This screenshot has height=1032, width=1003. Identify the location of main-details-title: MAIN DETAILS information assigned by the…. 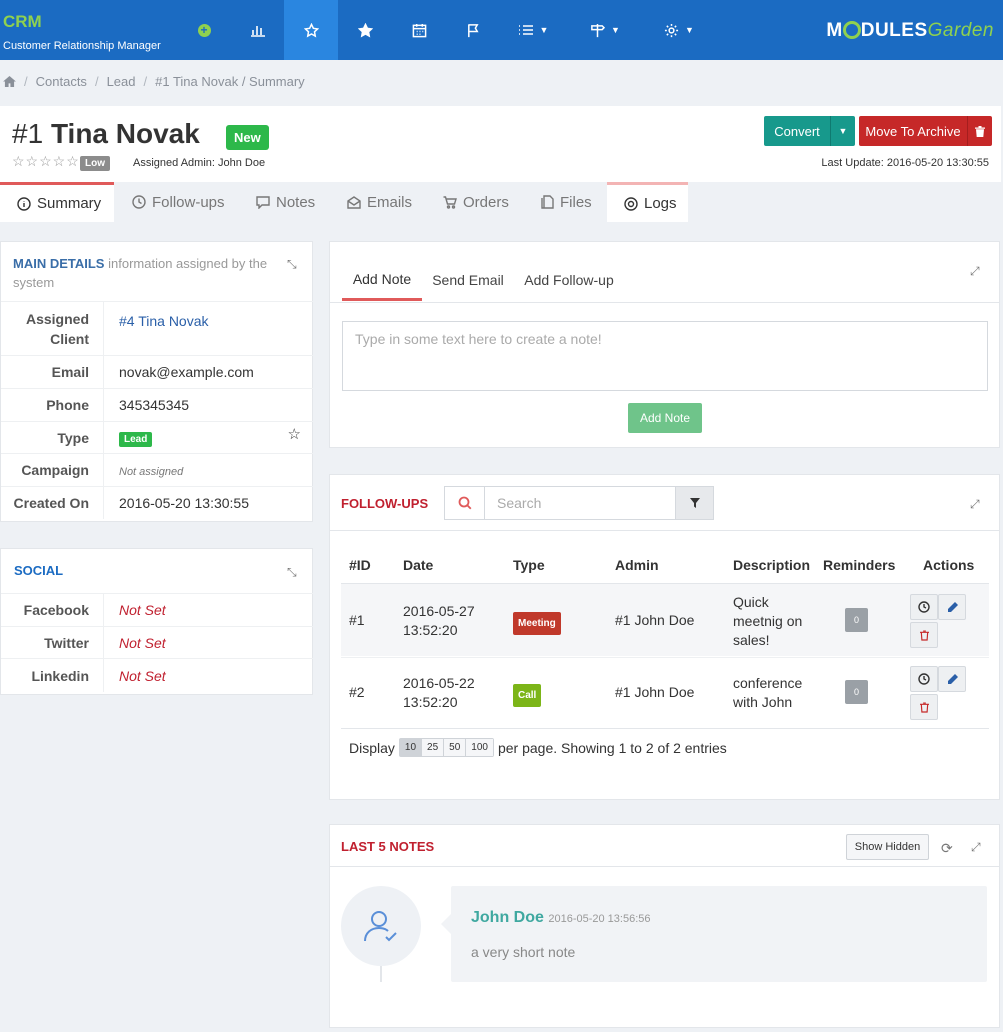
(140, 273).